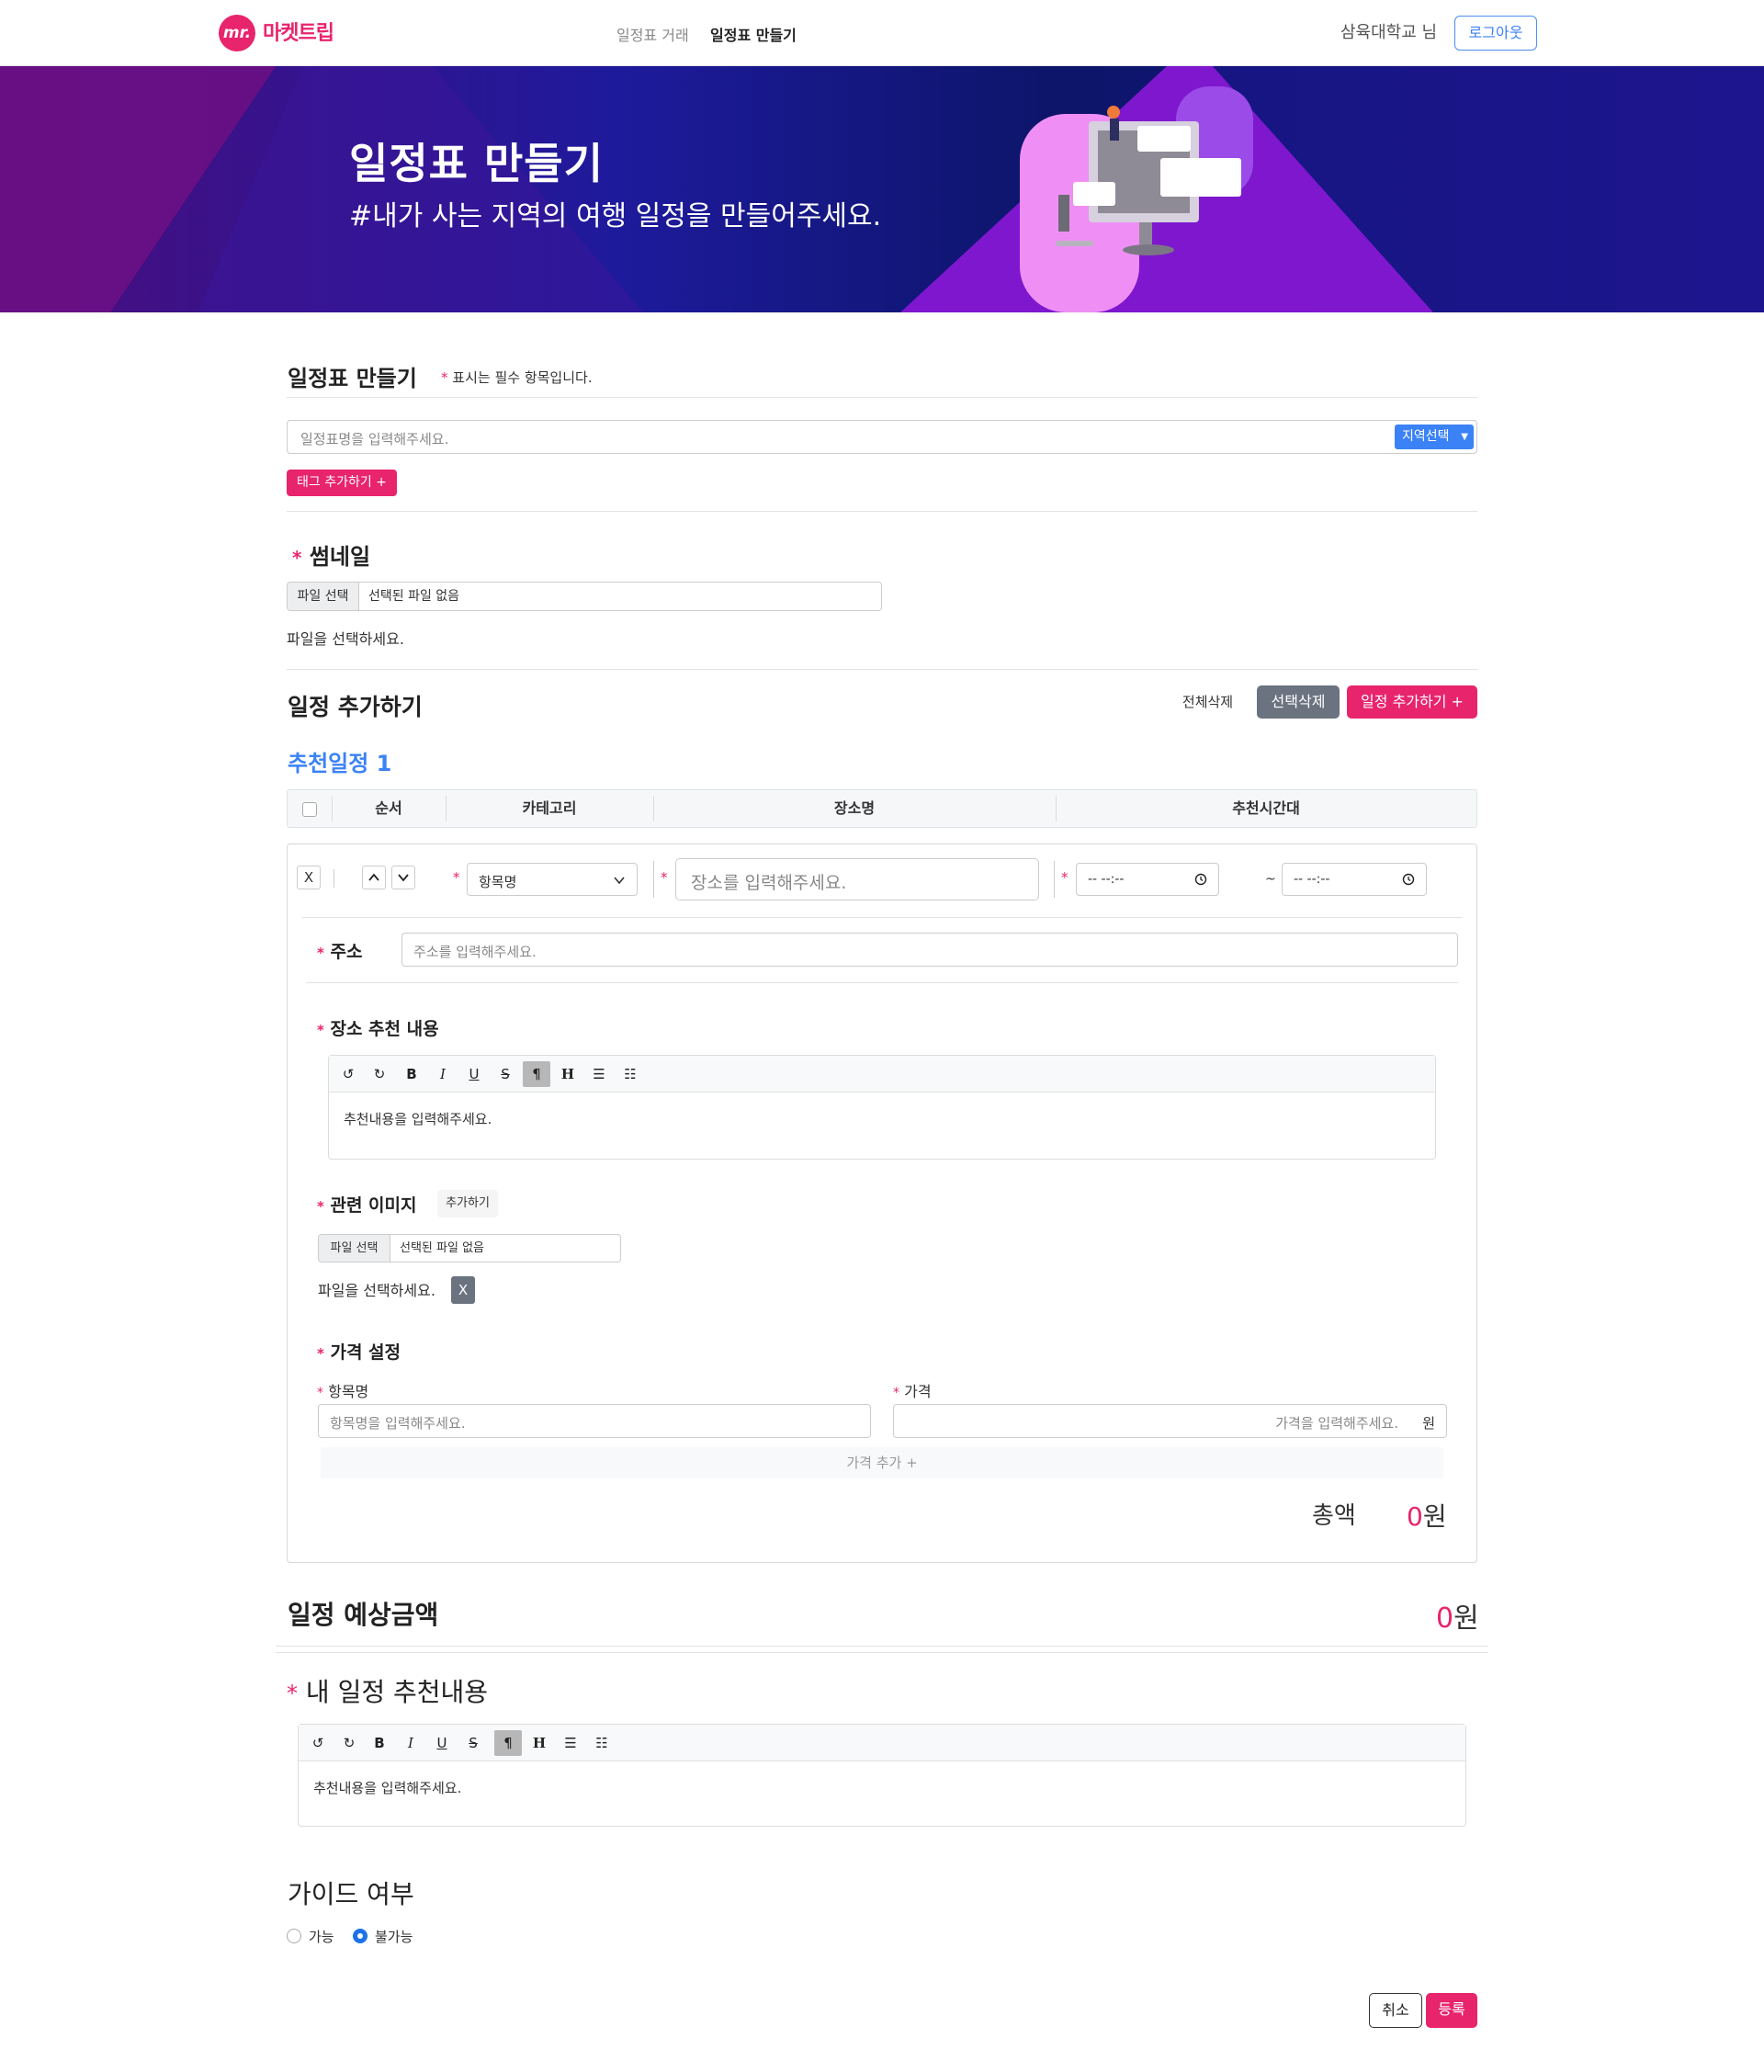  Describe the element at coordinates (1312, 879) in the screenshot. I see `time-end-value: -- --:--` at that location.